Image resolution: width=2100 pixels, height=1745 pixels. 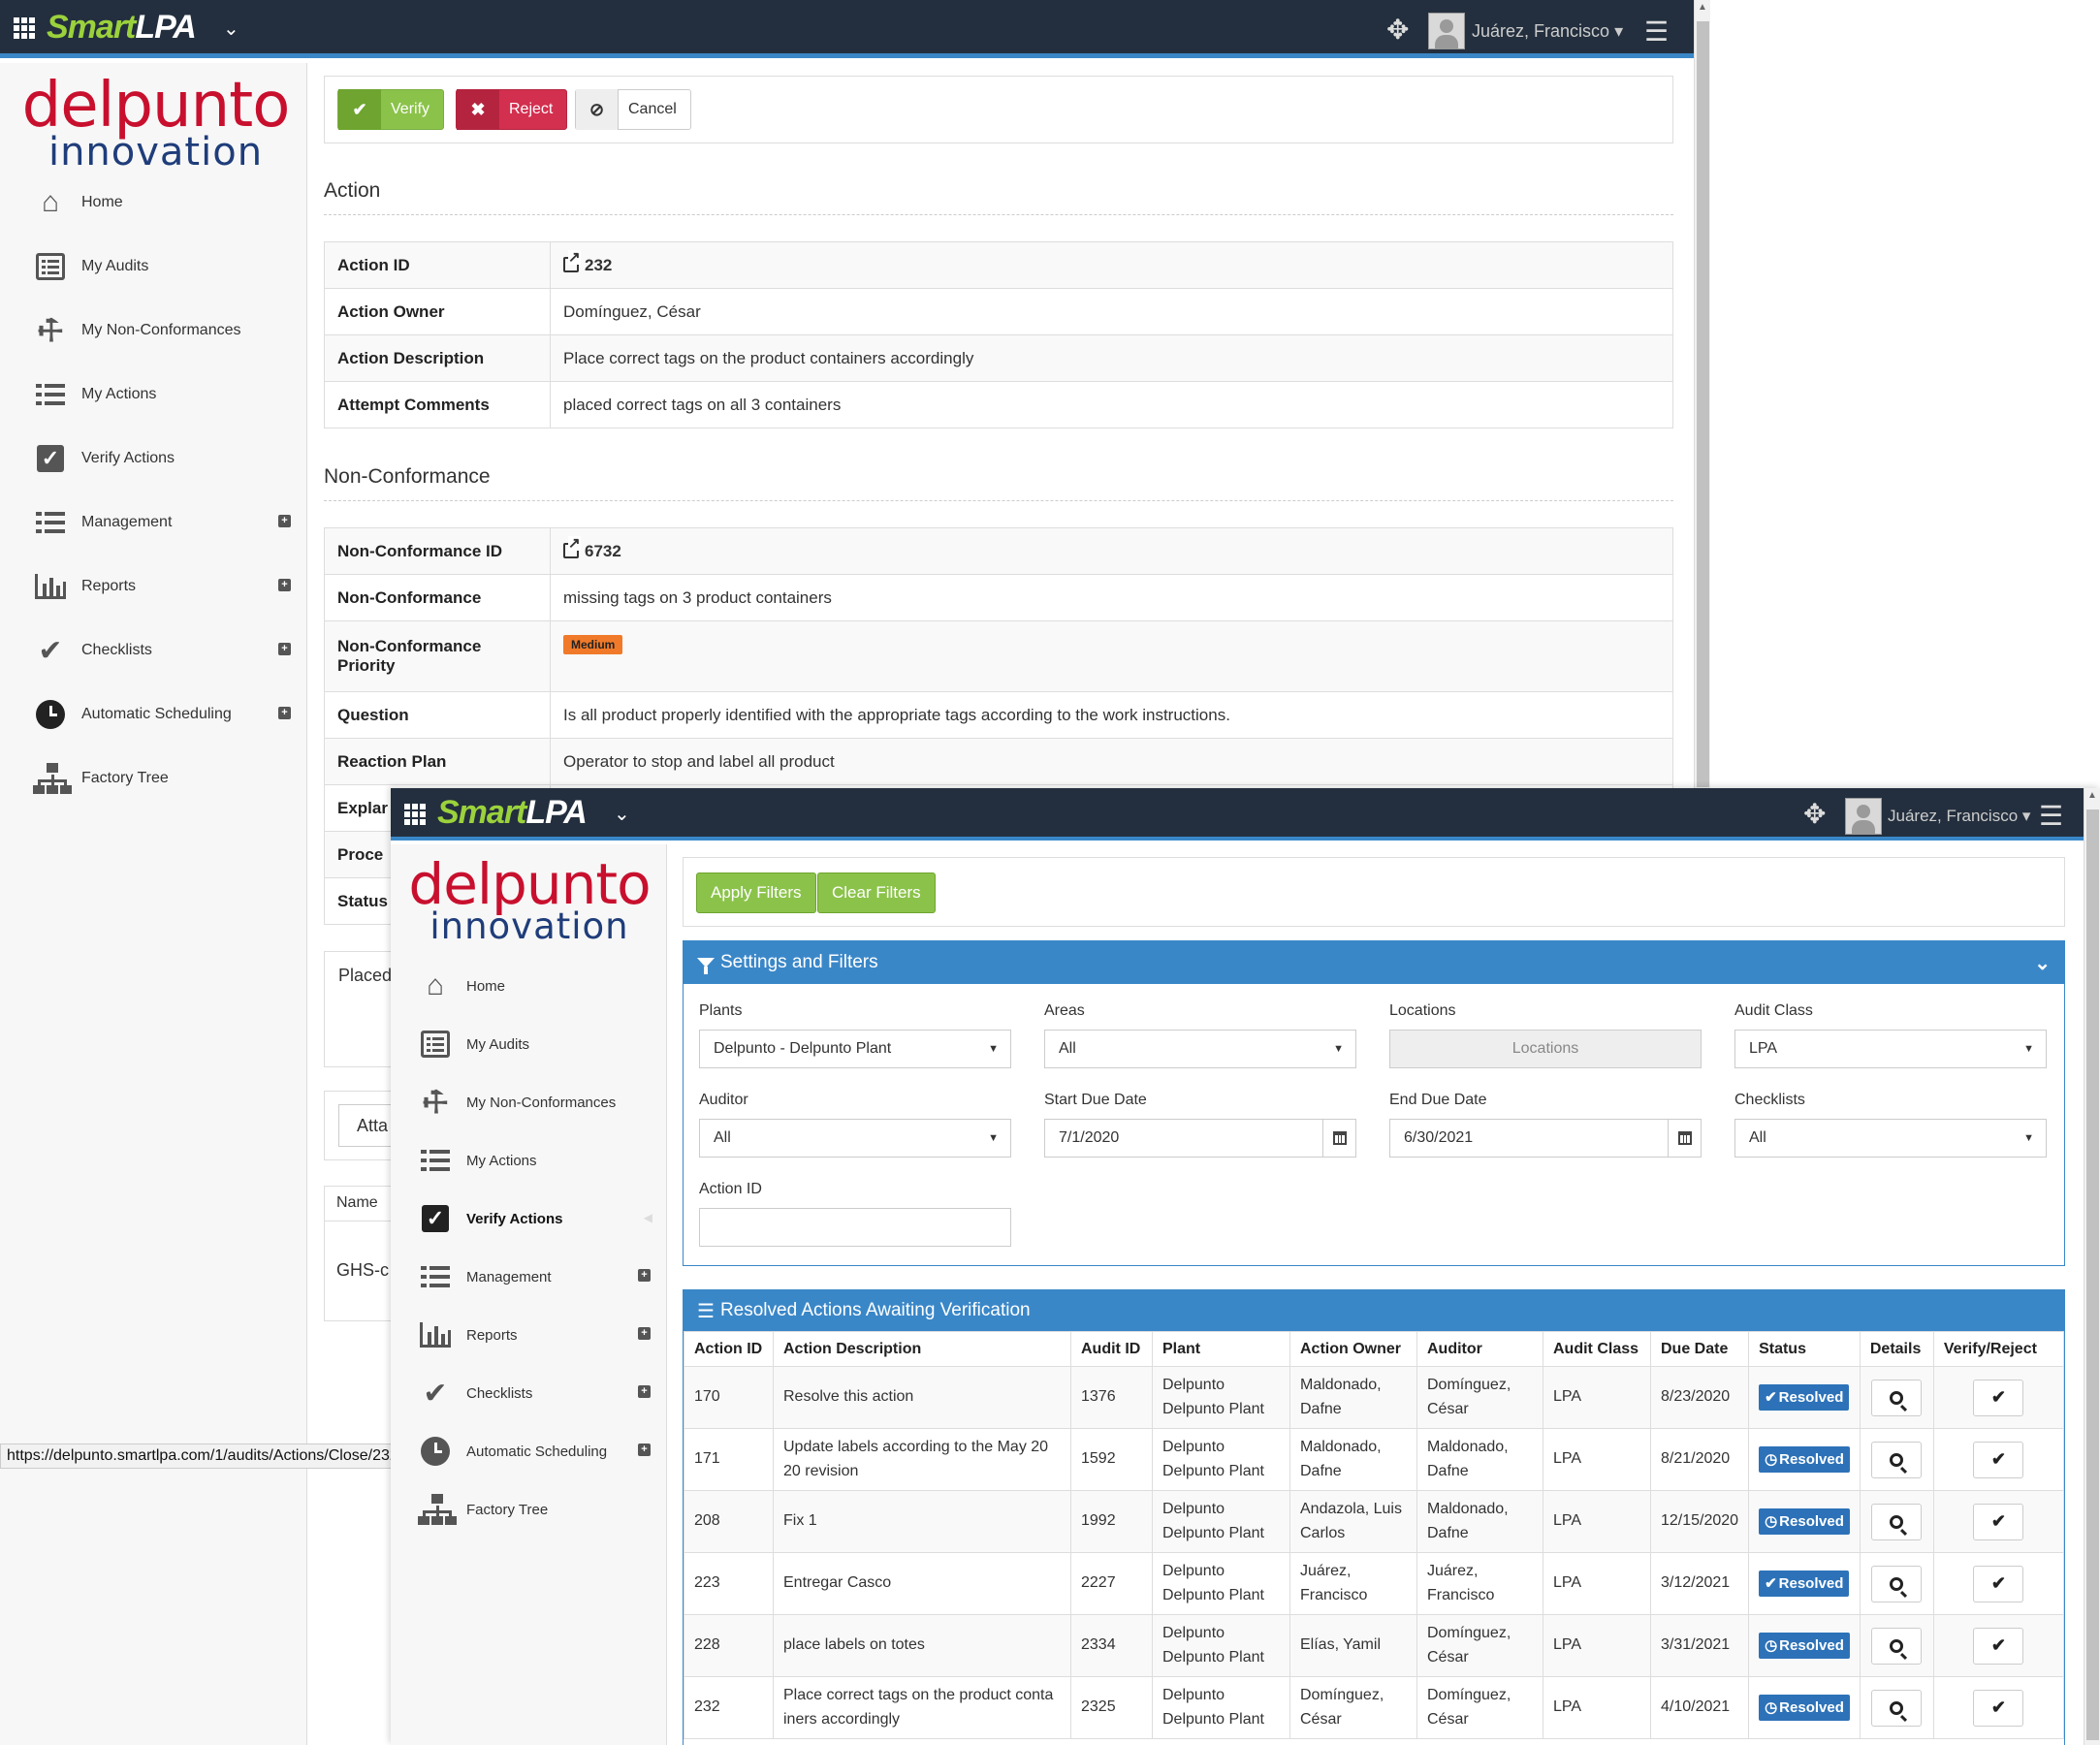 What do you see at coordinates (1804, 1349) in the screenshot?
I see `col-status: Status` at bounding box center [1804, 1349].